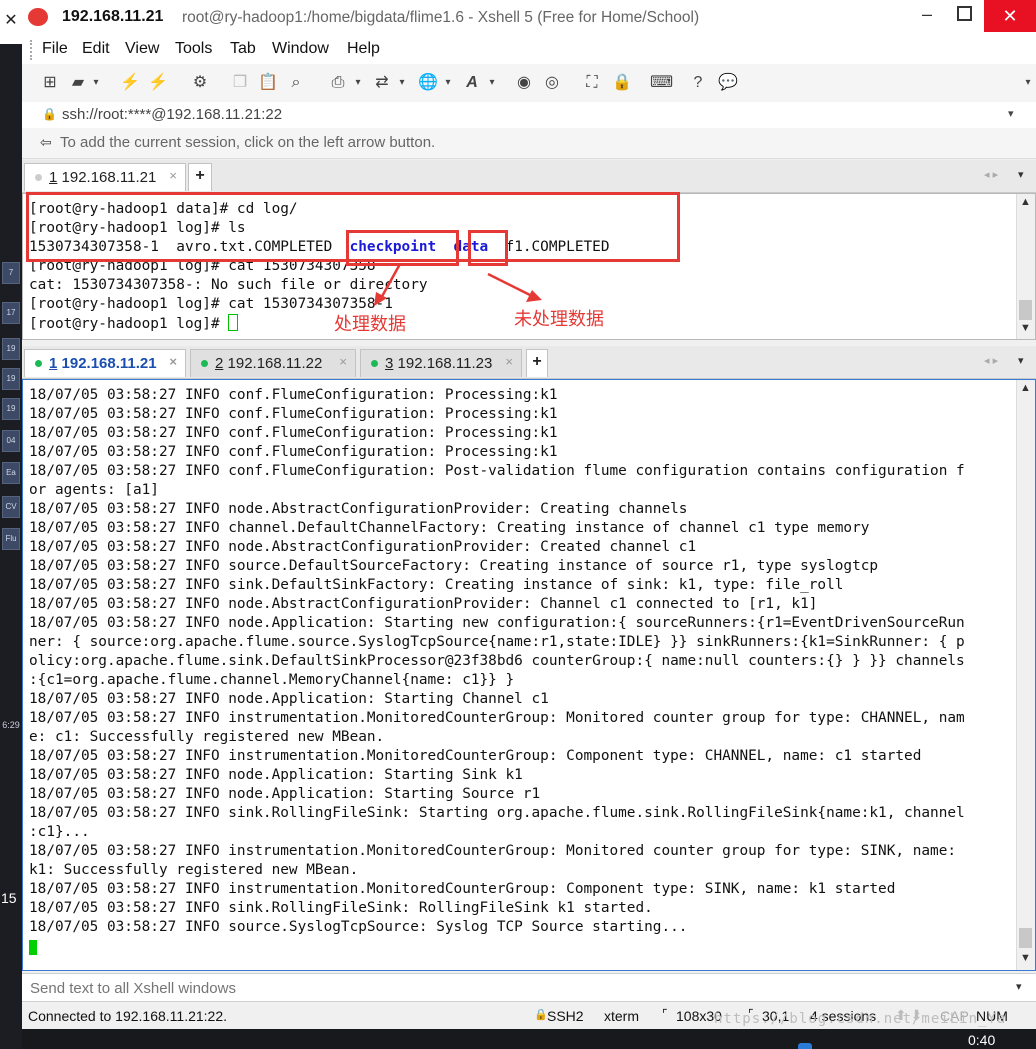  What do you see at coordinates (78, 83) in the screenshot?
I see `open-folder-icon: ▰` at bounding box center [78, 83].